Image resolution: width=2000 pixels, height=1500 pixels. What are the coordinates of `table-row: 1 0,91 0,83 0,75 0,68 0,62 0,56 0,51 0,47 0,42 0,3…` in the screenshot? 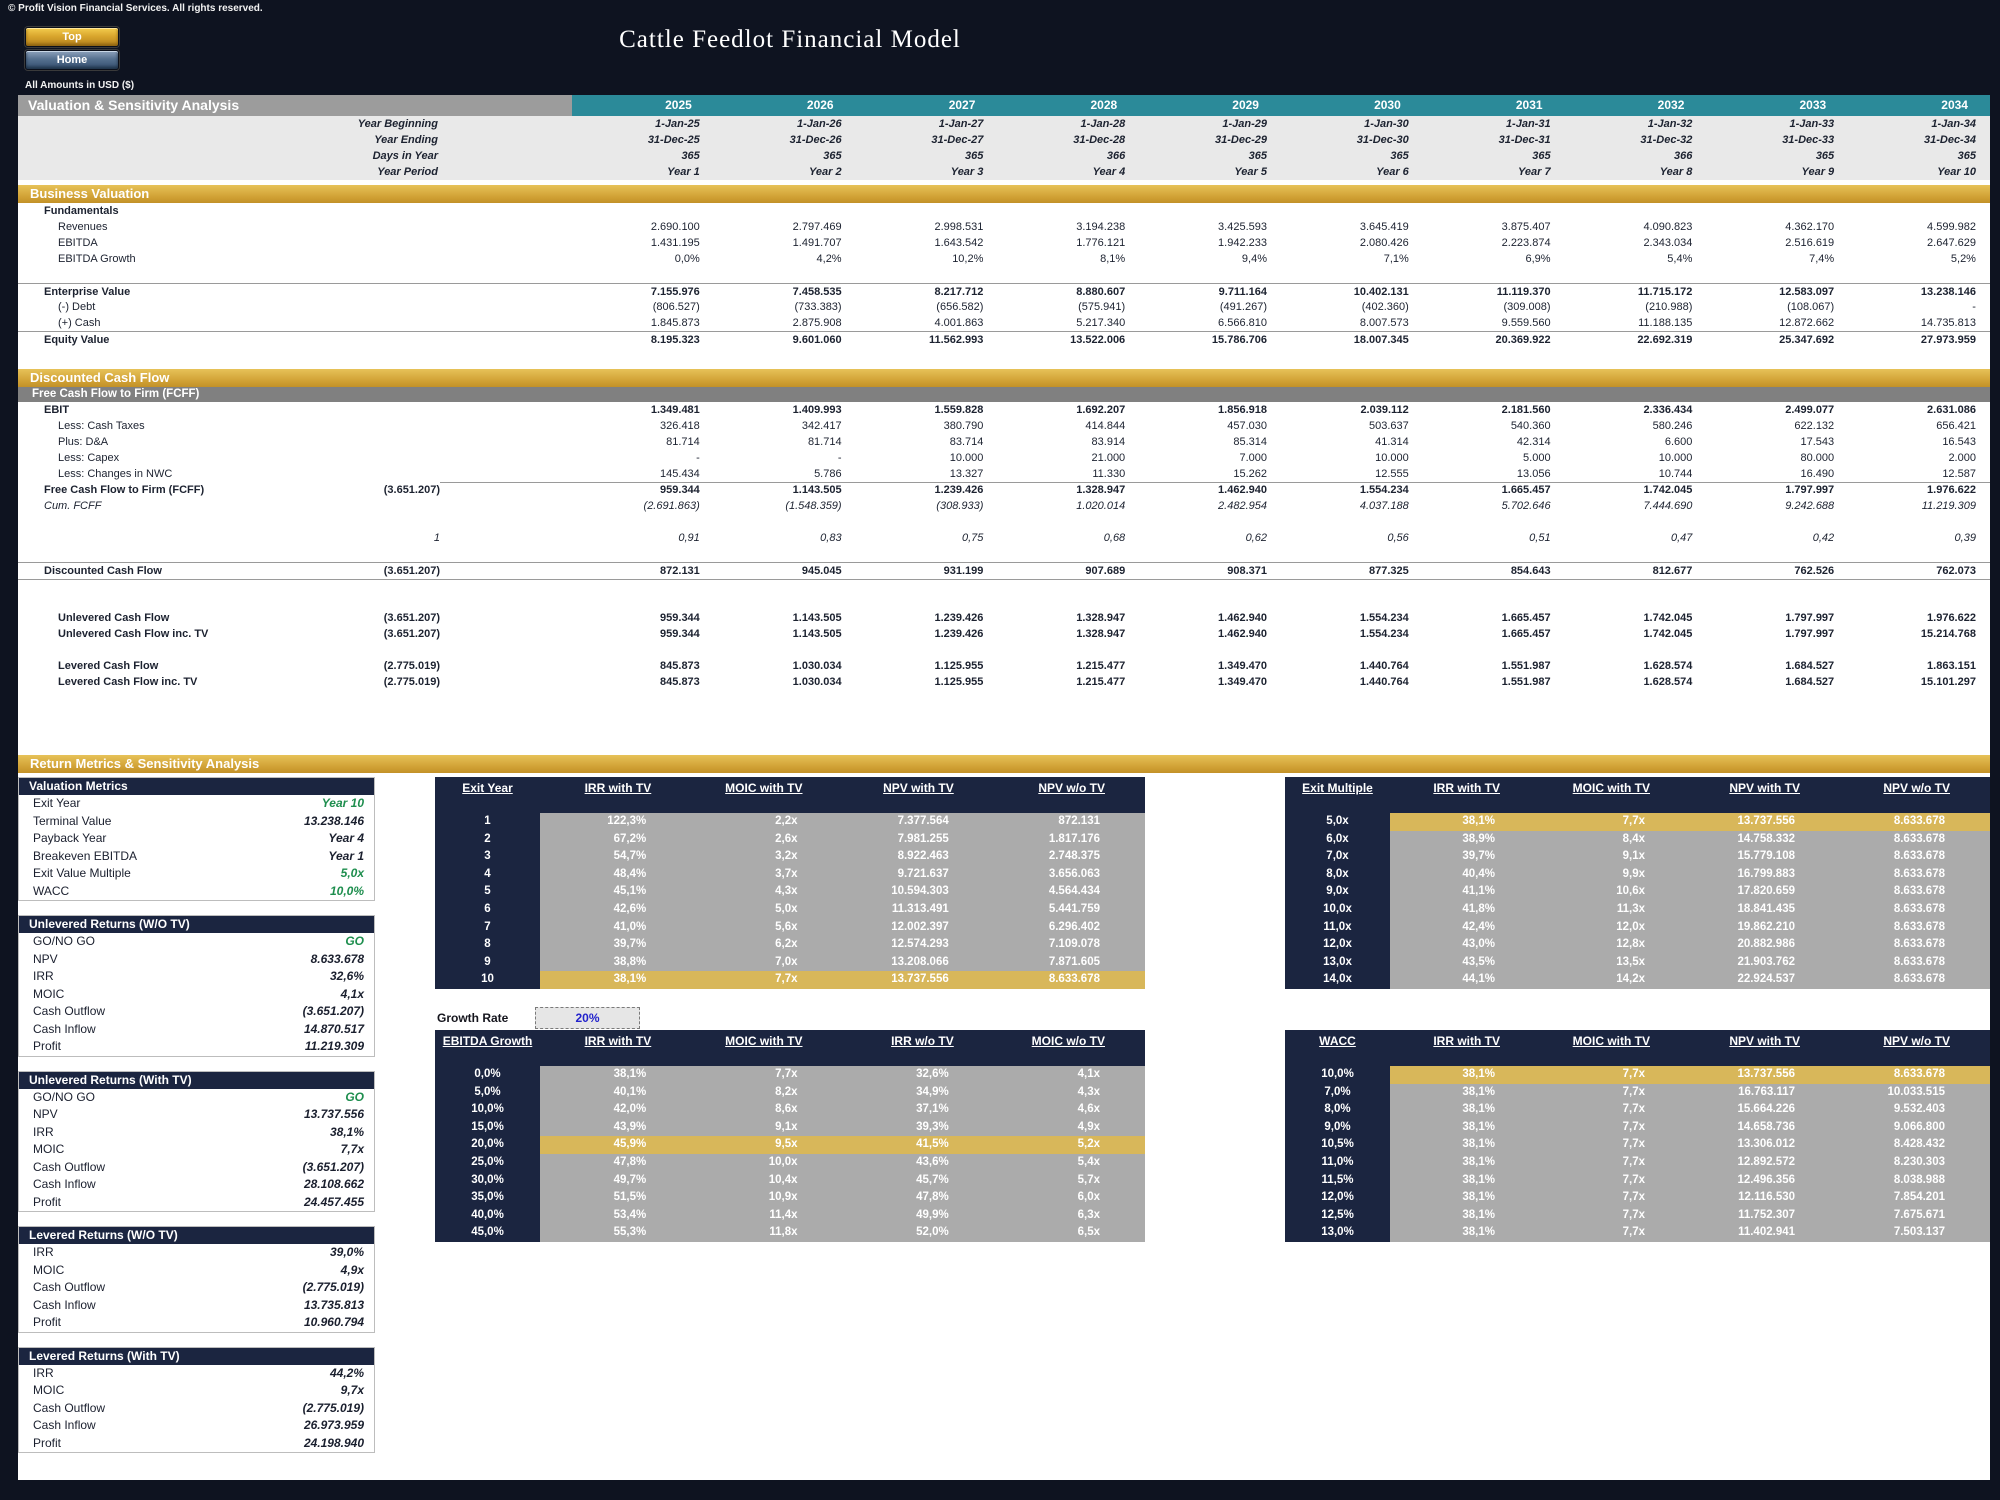 It's located at (1004, 538).